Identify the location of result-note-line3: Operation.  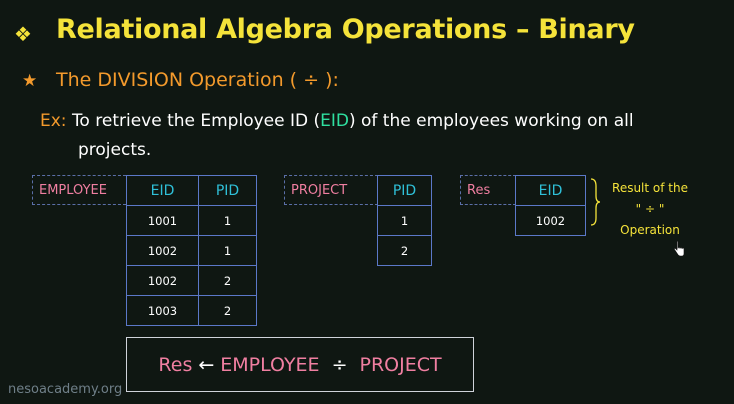
(650, 230).